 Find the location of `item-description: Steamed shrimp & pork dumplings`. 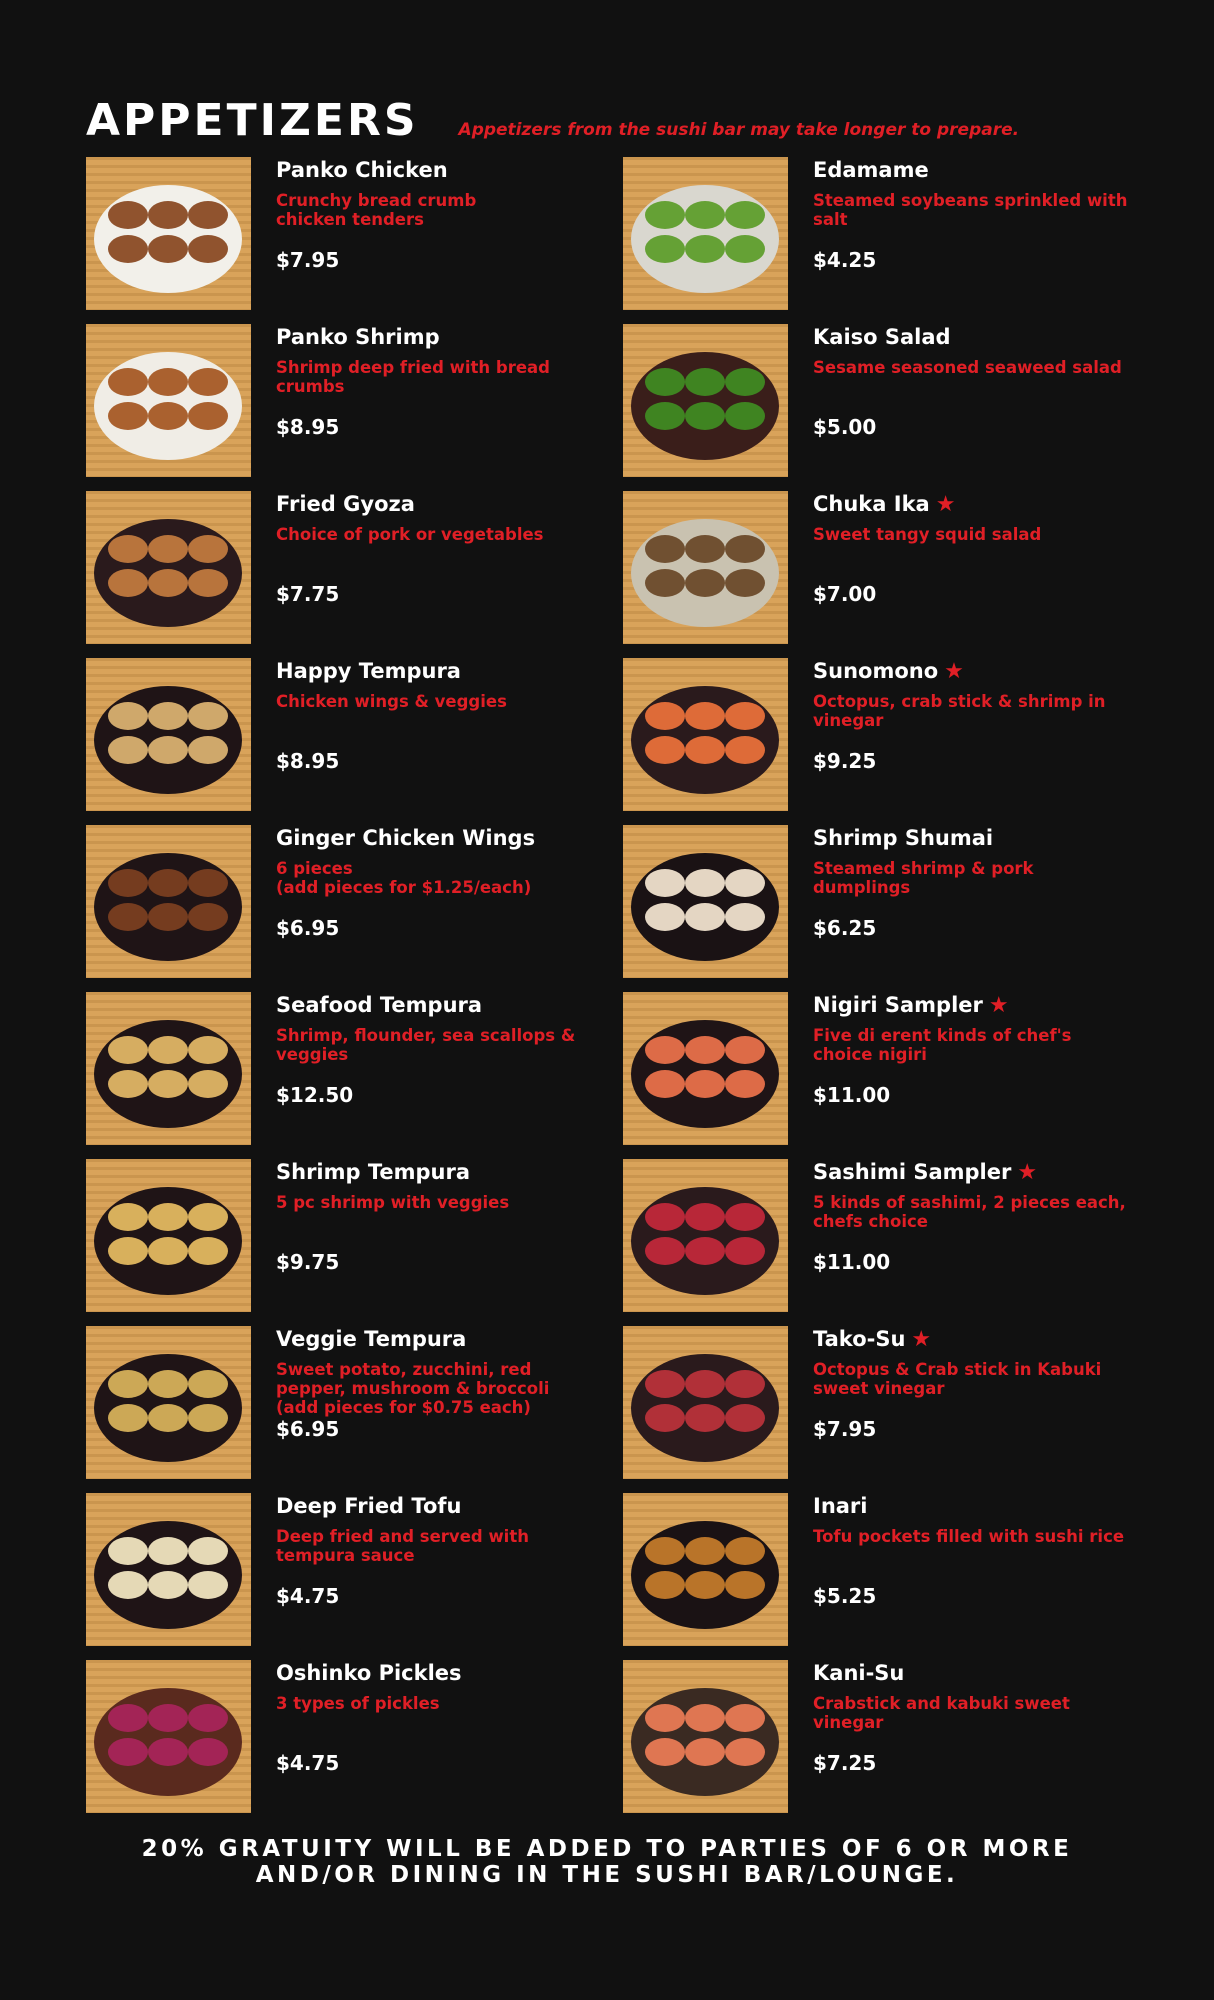

item-description: Steamed shrimp & pork dumplings is located at coordinates (923, 878).